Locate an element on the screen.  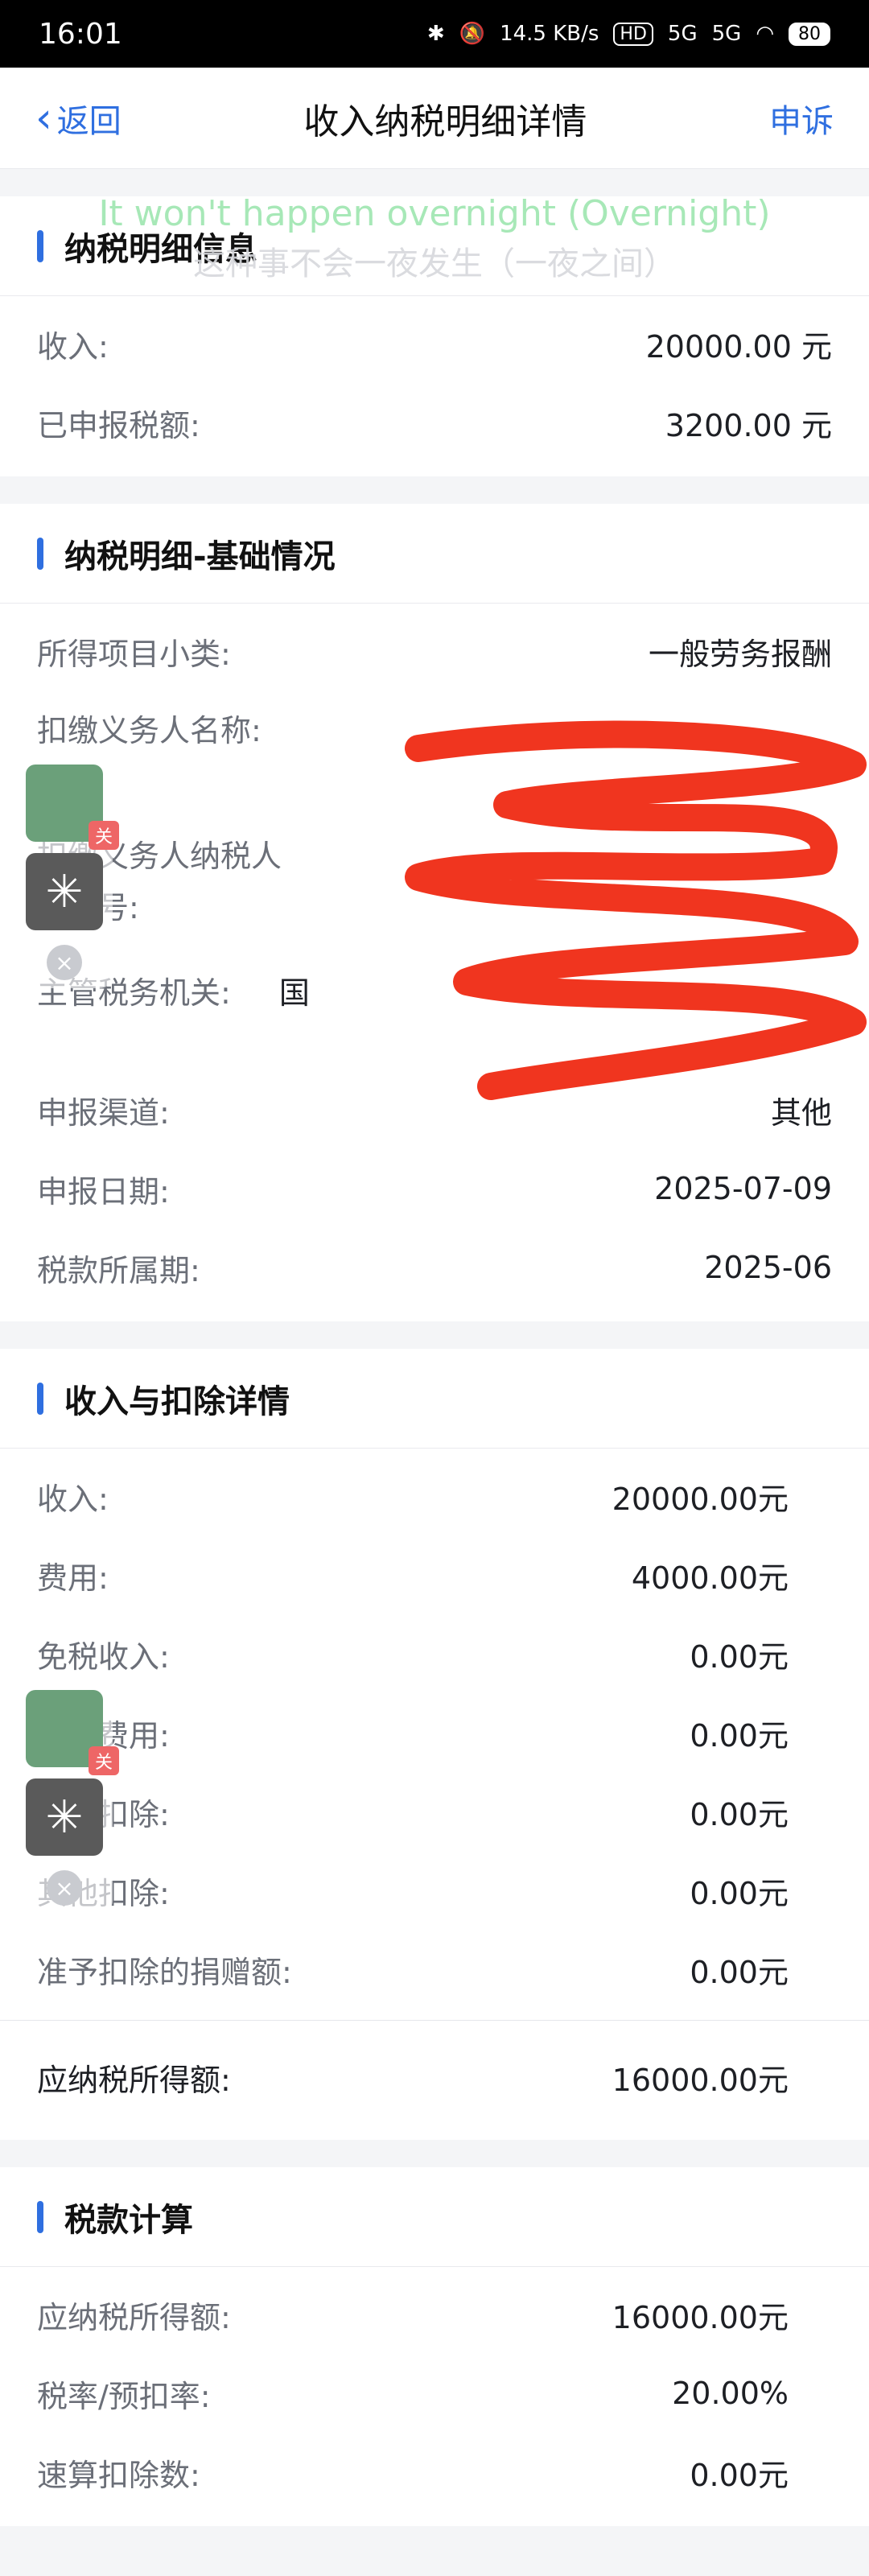
section-title: 纳税明细-基础情况 is located at coordinates (200, 556).